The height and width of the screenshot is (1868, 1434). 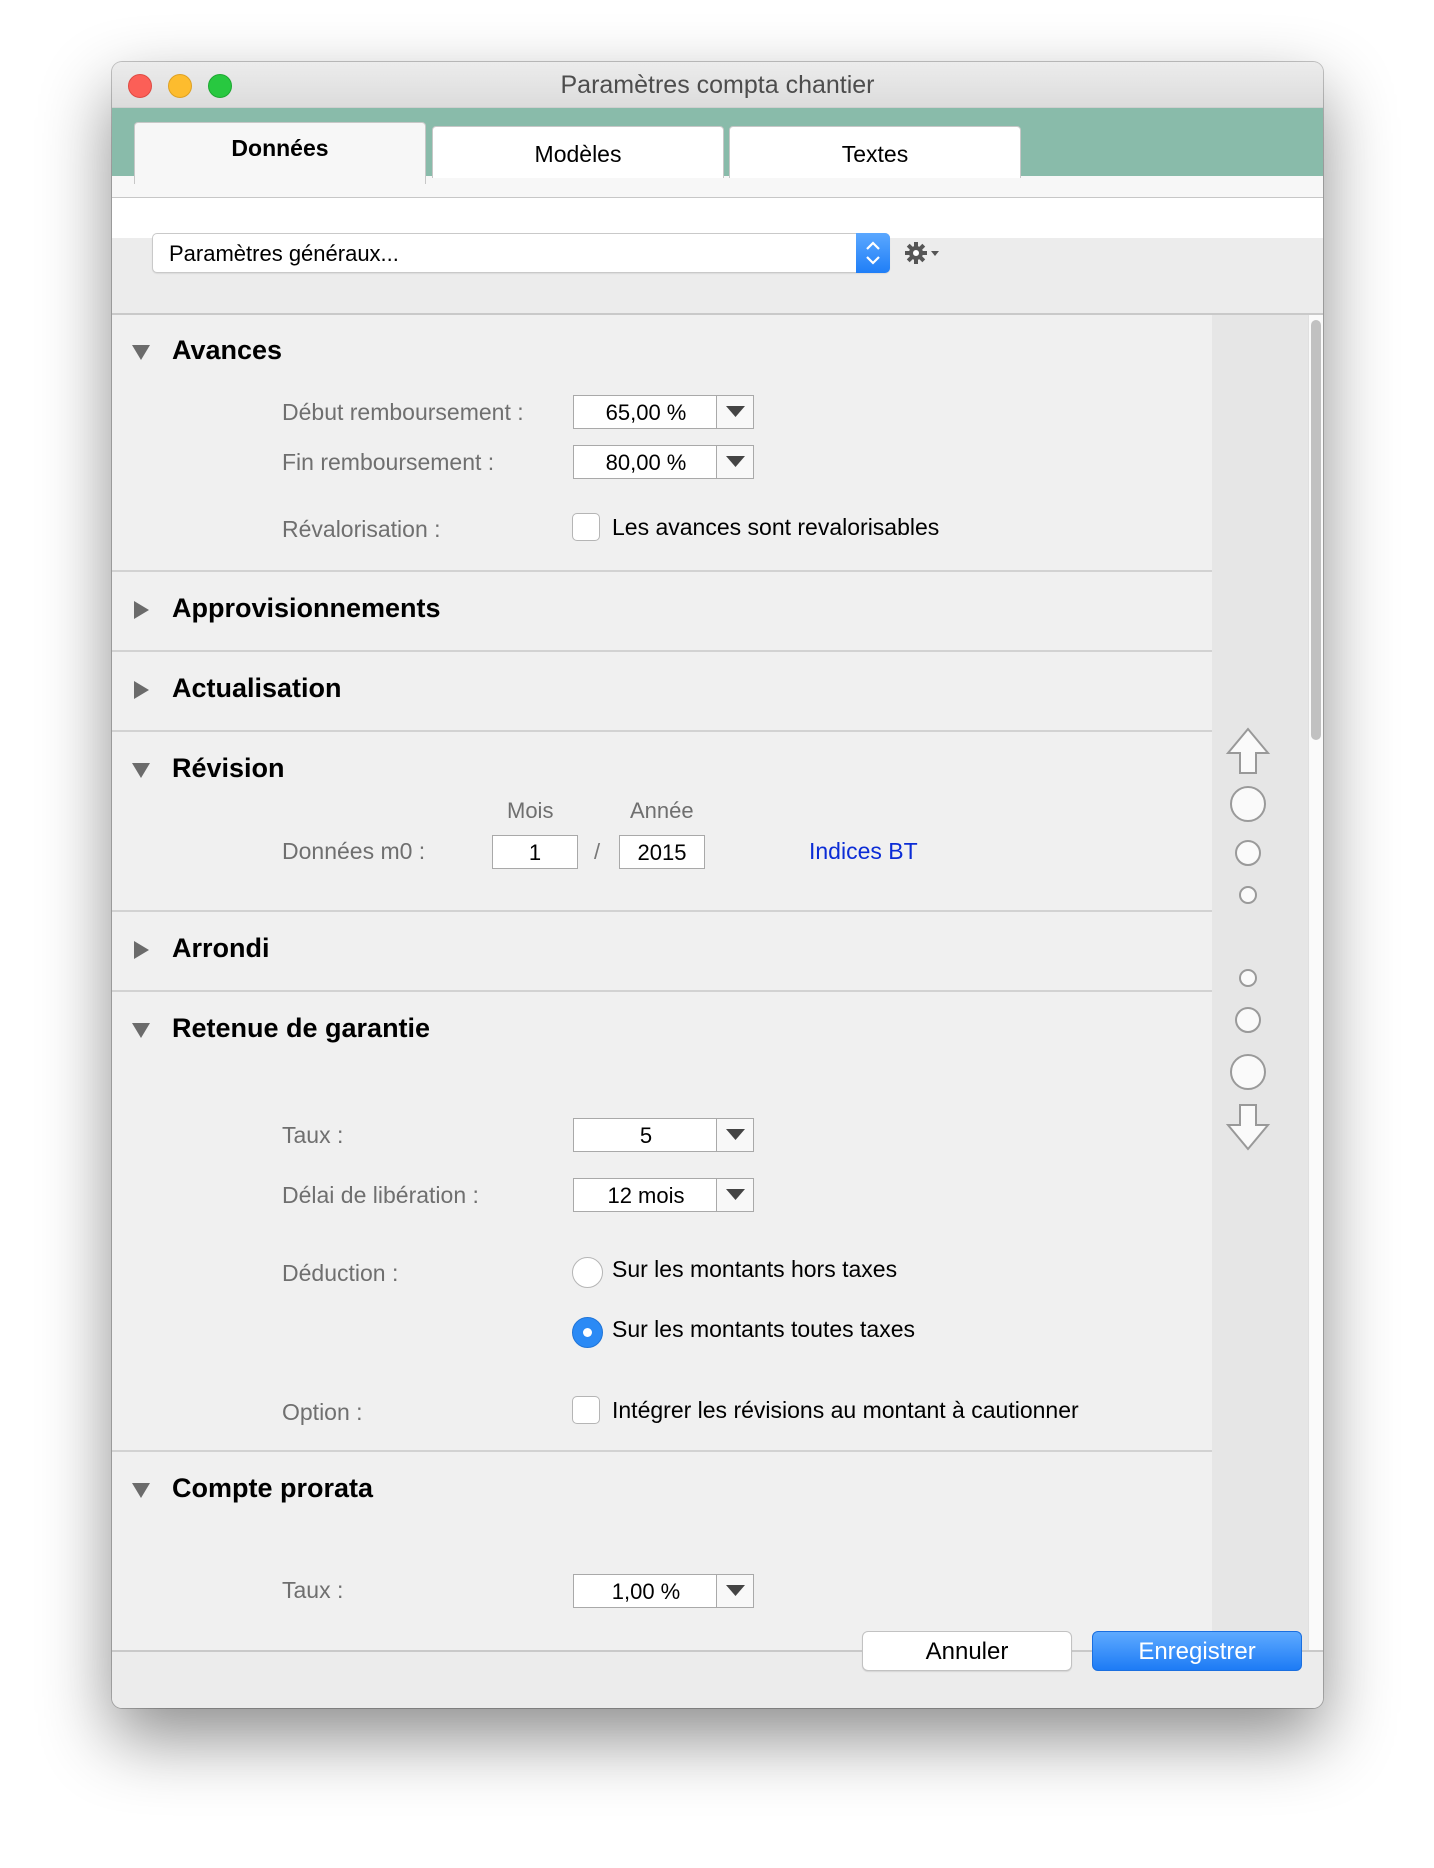 What do you see at coordinates (924, 253) in the screenshot?
I see `gear-icon` at bounding box center [924, 253].